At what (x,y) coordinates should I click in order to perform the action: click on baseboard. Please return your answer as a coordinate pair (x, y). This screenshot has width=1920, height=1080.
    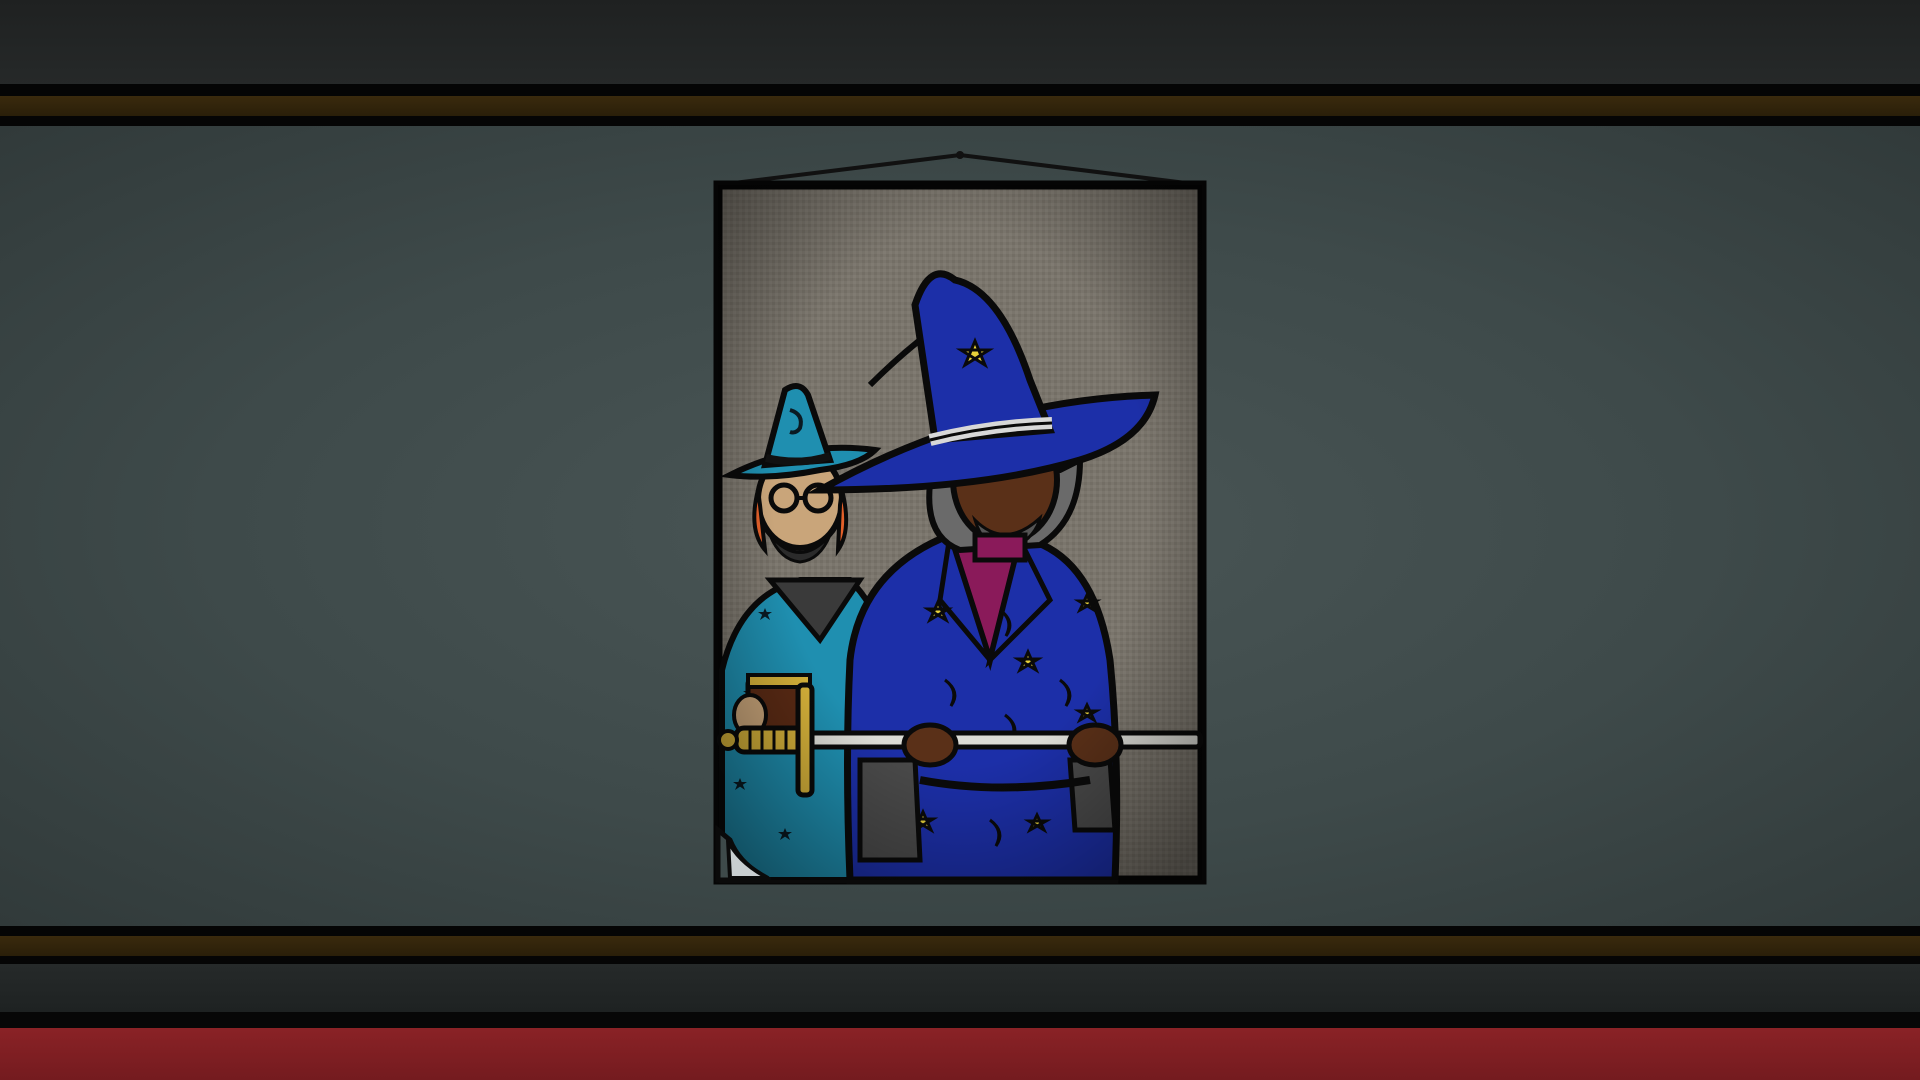
    Looking at the image, I should click on (960, 988).